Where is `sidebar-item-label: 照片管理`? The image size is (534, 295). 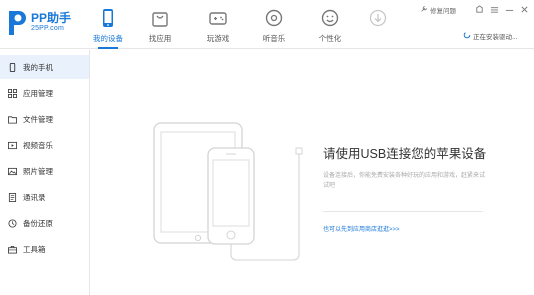 sidebar-item-label: 照片管理 is located at coordinates (38, 171).